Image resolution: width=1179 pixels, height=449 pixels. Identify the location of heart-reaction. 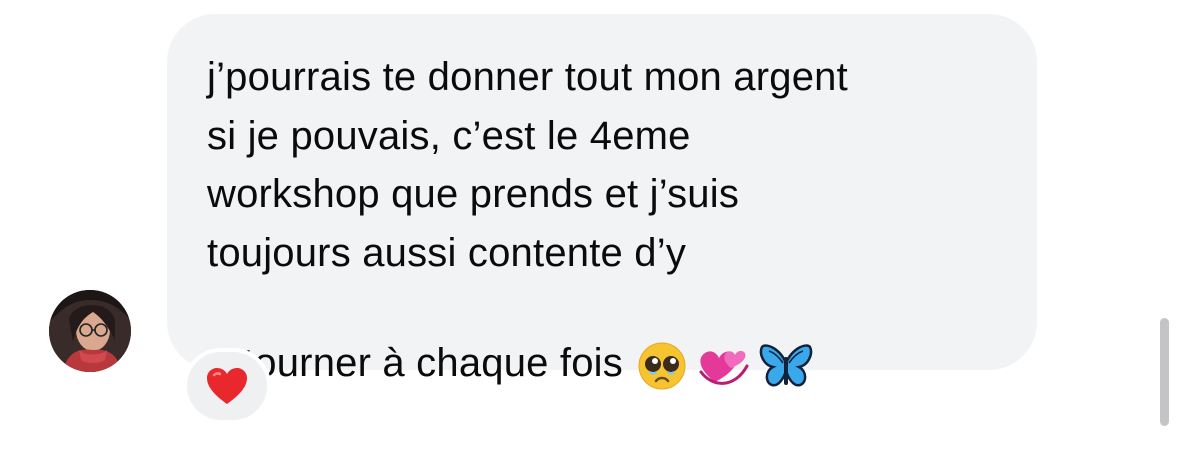
(227, 386).